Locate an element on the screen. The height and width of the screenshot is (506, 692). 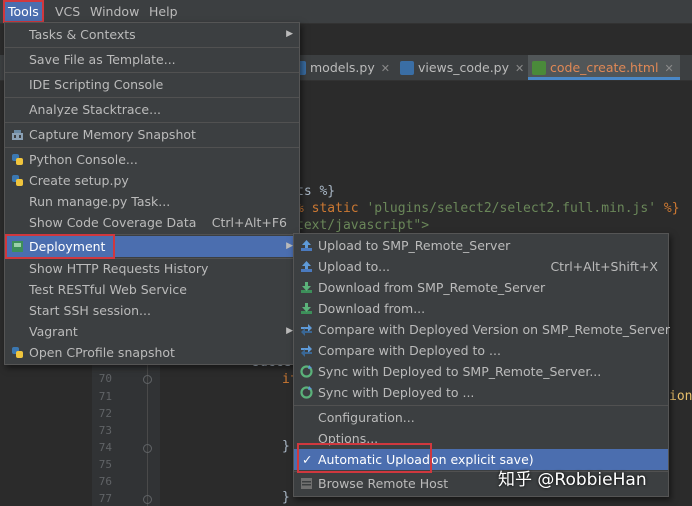
menu-item-download-from-server: Download from SMP_Remote_Server is located at coordinates (481, 287).